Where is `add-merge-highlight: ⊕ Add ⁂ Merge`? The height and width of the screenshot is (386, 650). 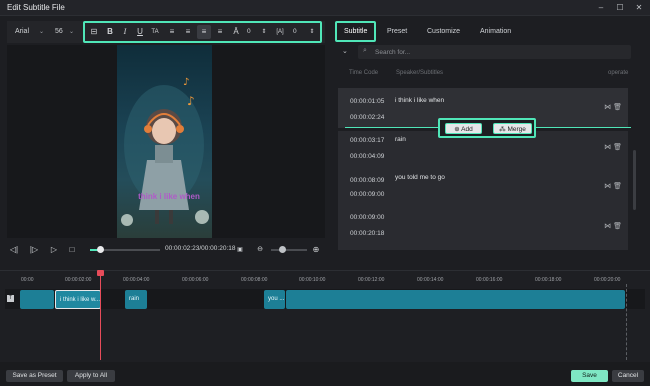 add-merge-highlight: ⊕ Add ⁂ Merge is located at coordinates (487, 128).